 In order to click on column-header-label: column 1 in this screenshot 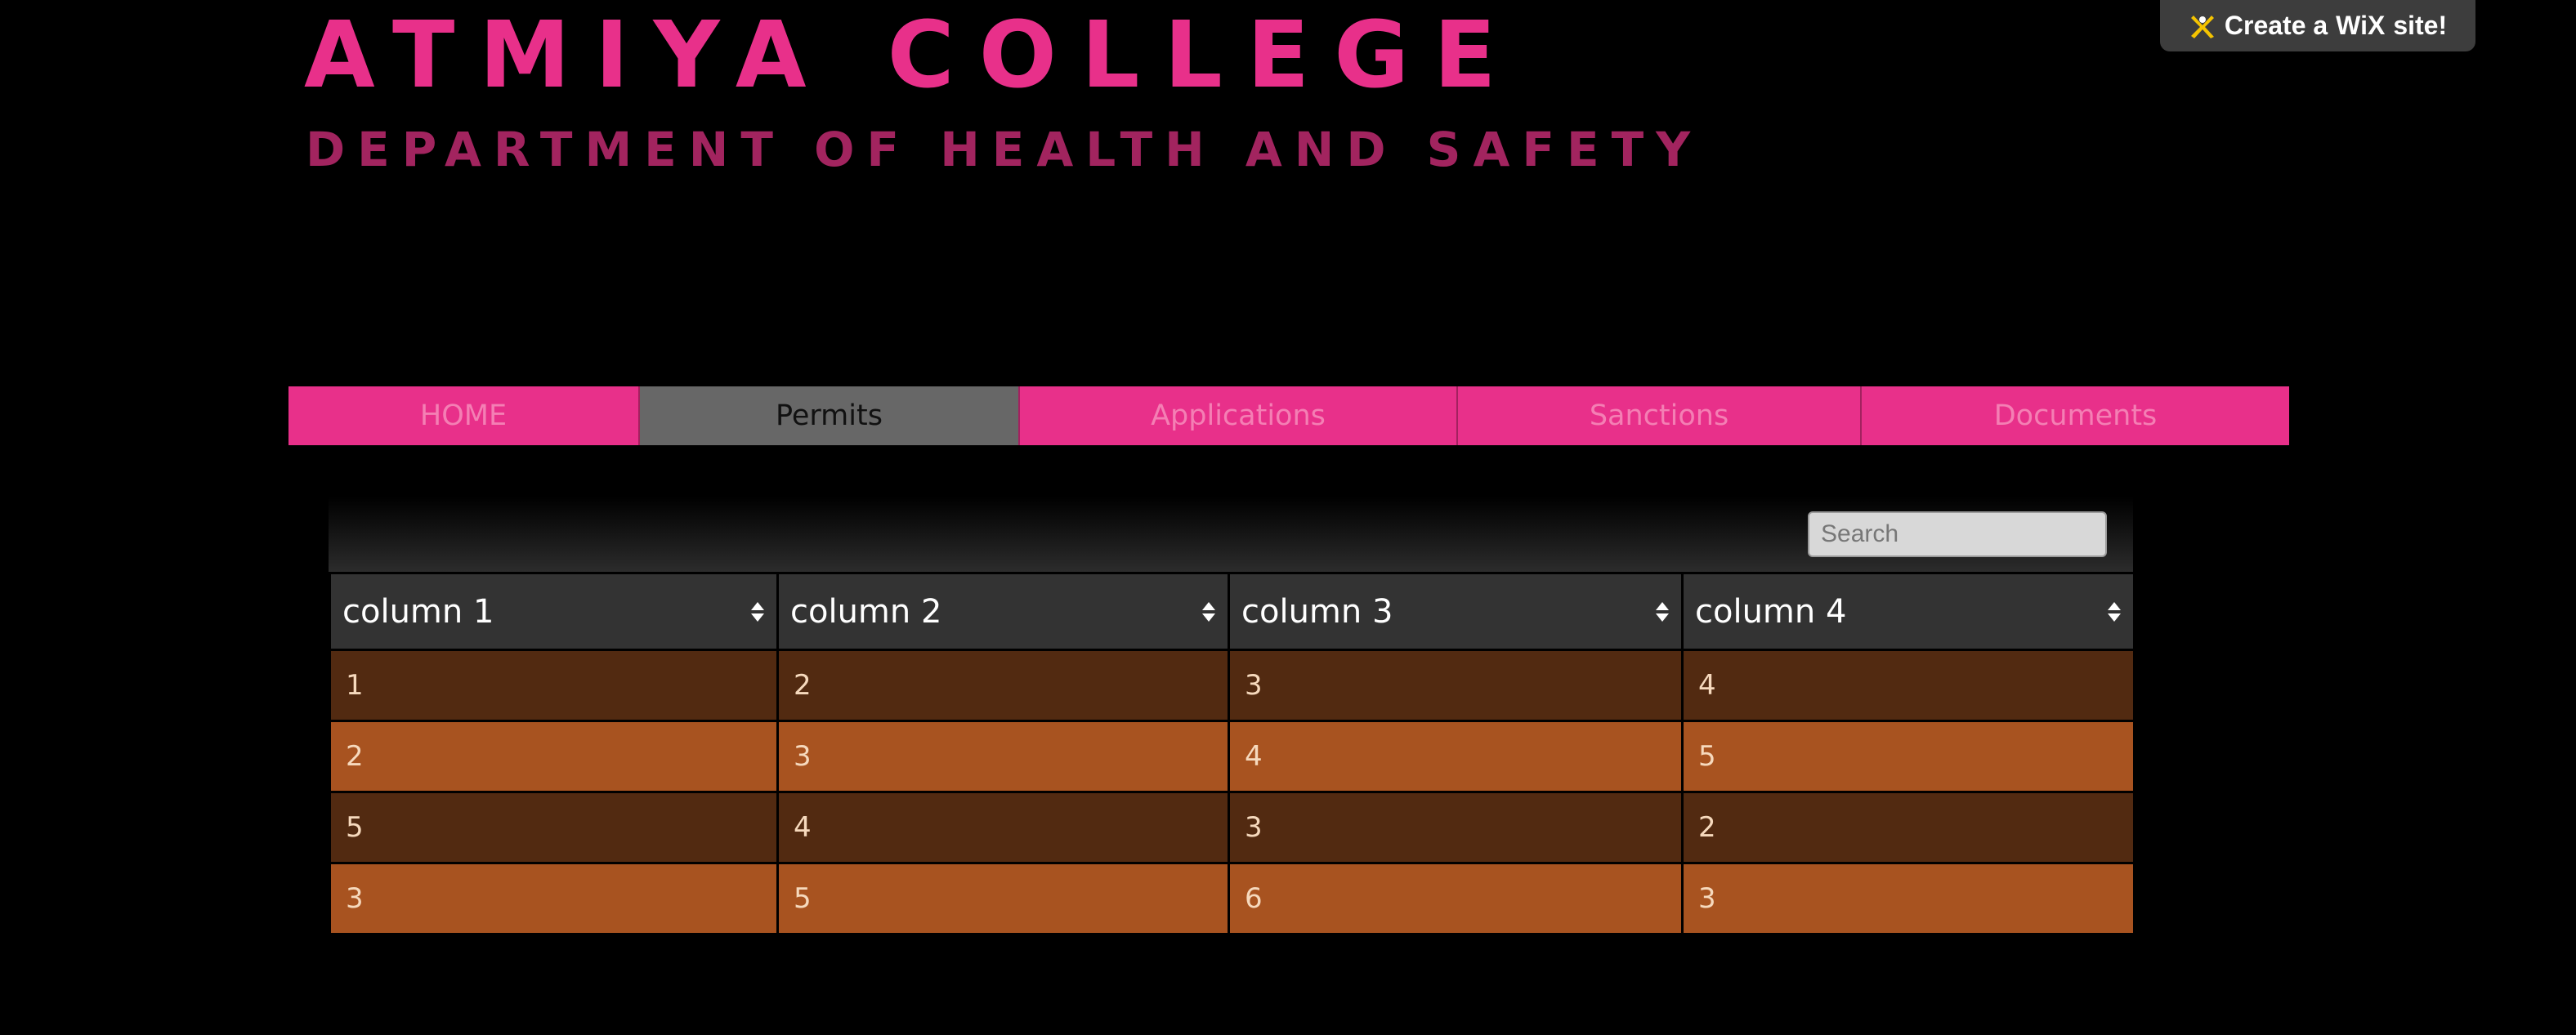, I will do `click(418, 612)`.